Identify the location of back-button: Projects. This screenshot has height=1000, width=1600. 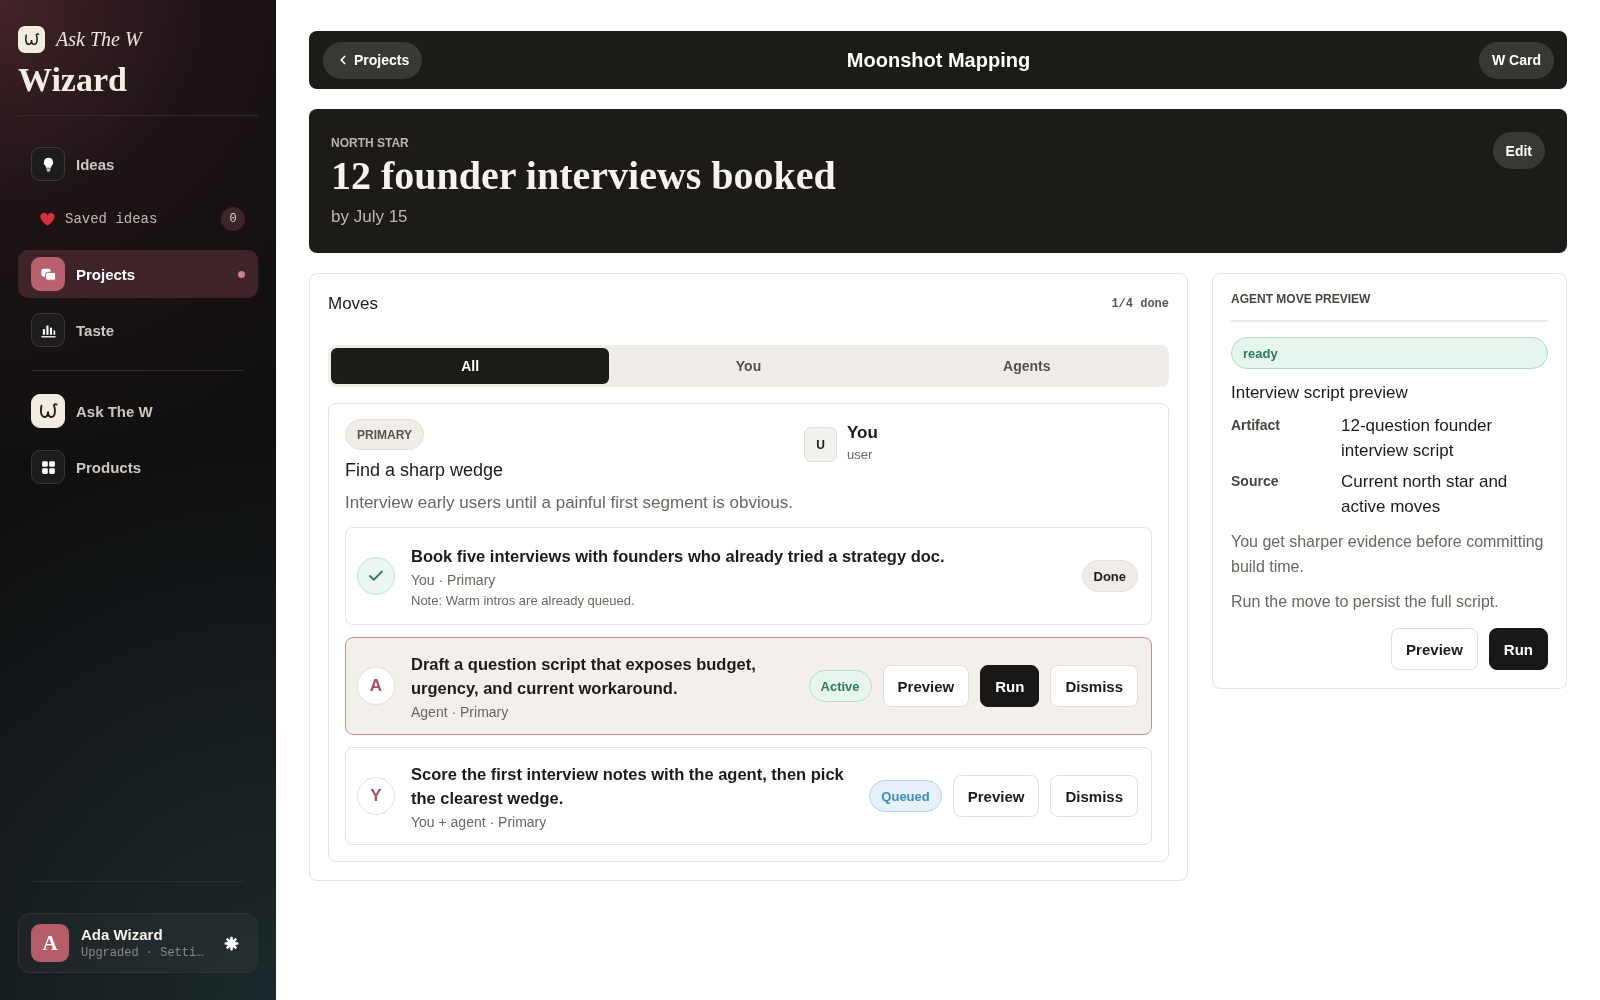
(373, 60).